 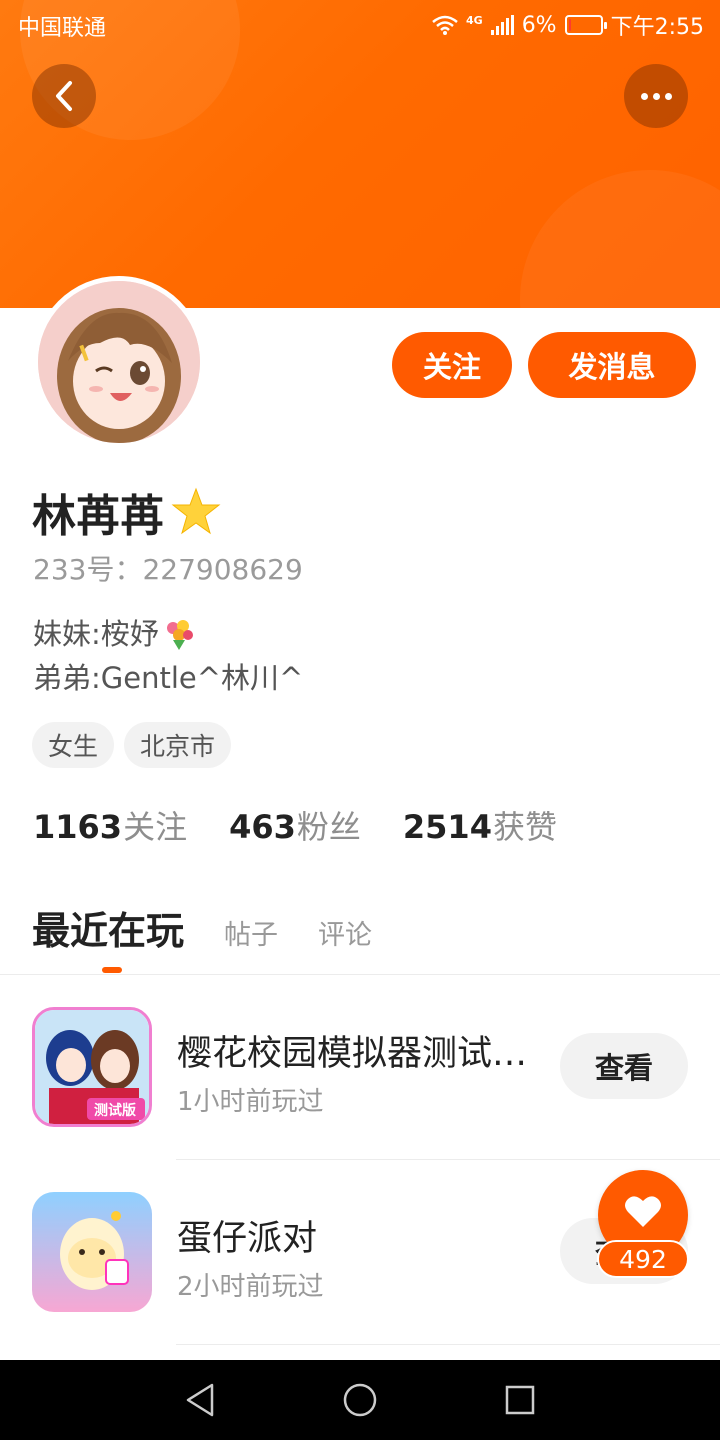 I want to click on flower-bouquet-icon, so click(x=179, y=635).